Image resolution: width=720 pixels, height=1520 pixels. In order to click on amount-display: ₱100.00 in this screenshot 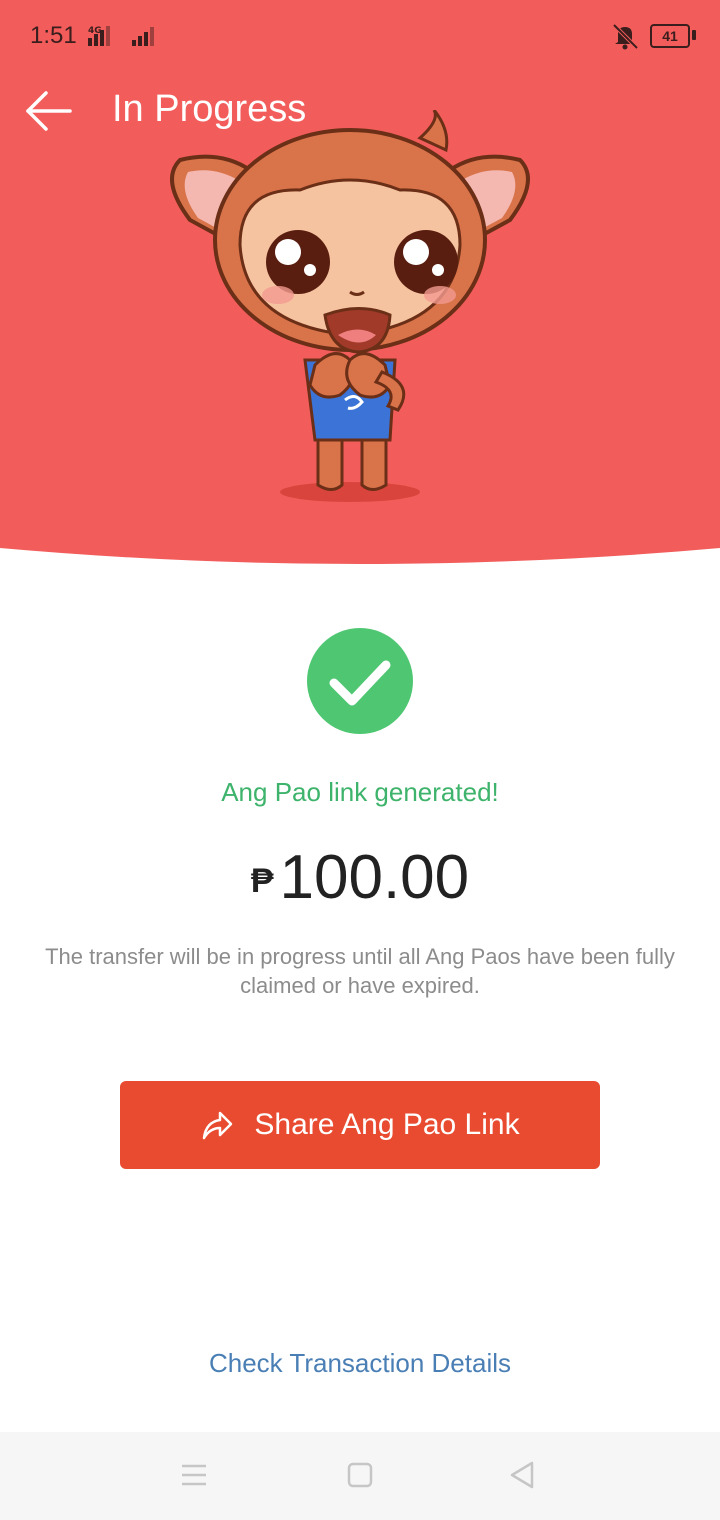, I will do `click(360, 877)`.